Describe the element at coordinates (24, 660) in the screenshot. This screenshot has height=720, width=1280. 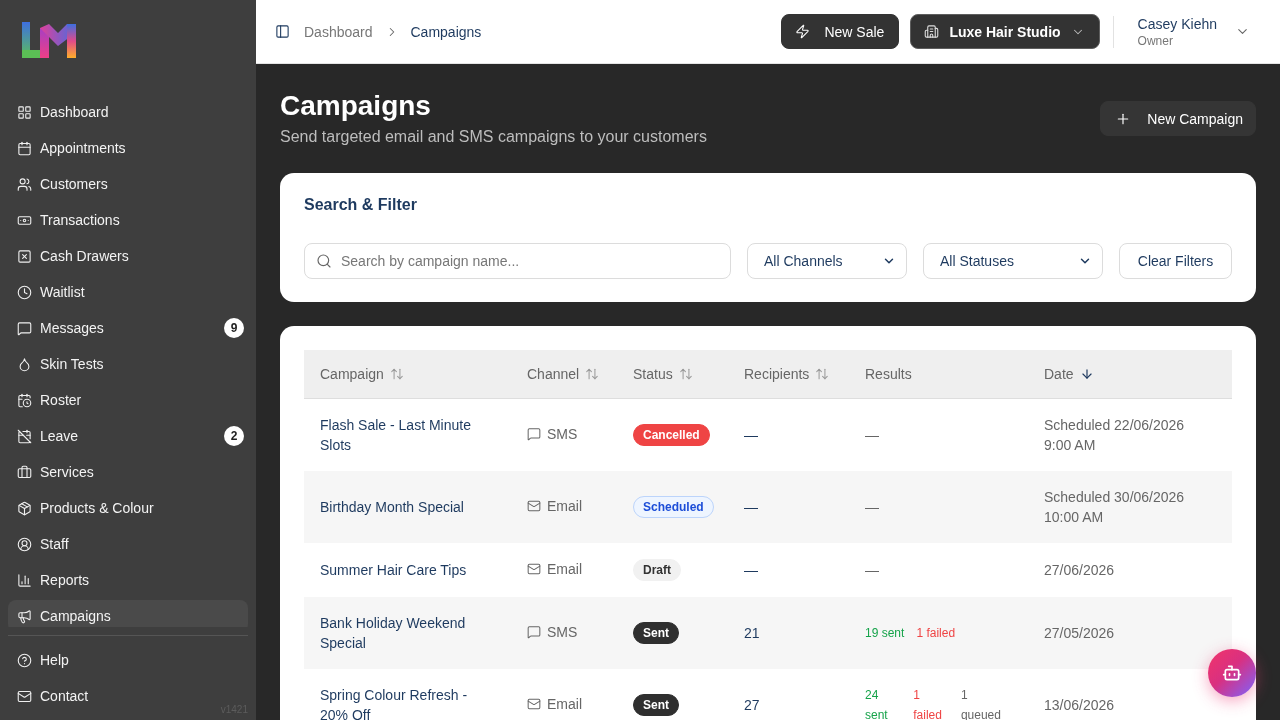
I see `help-icon` at that location.